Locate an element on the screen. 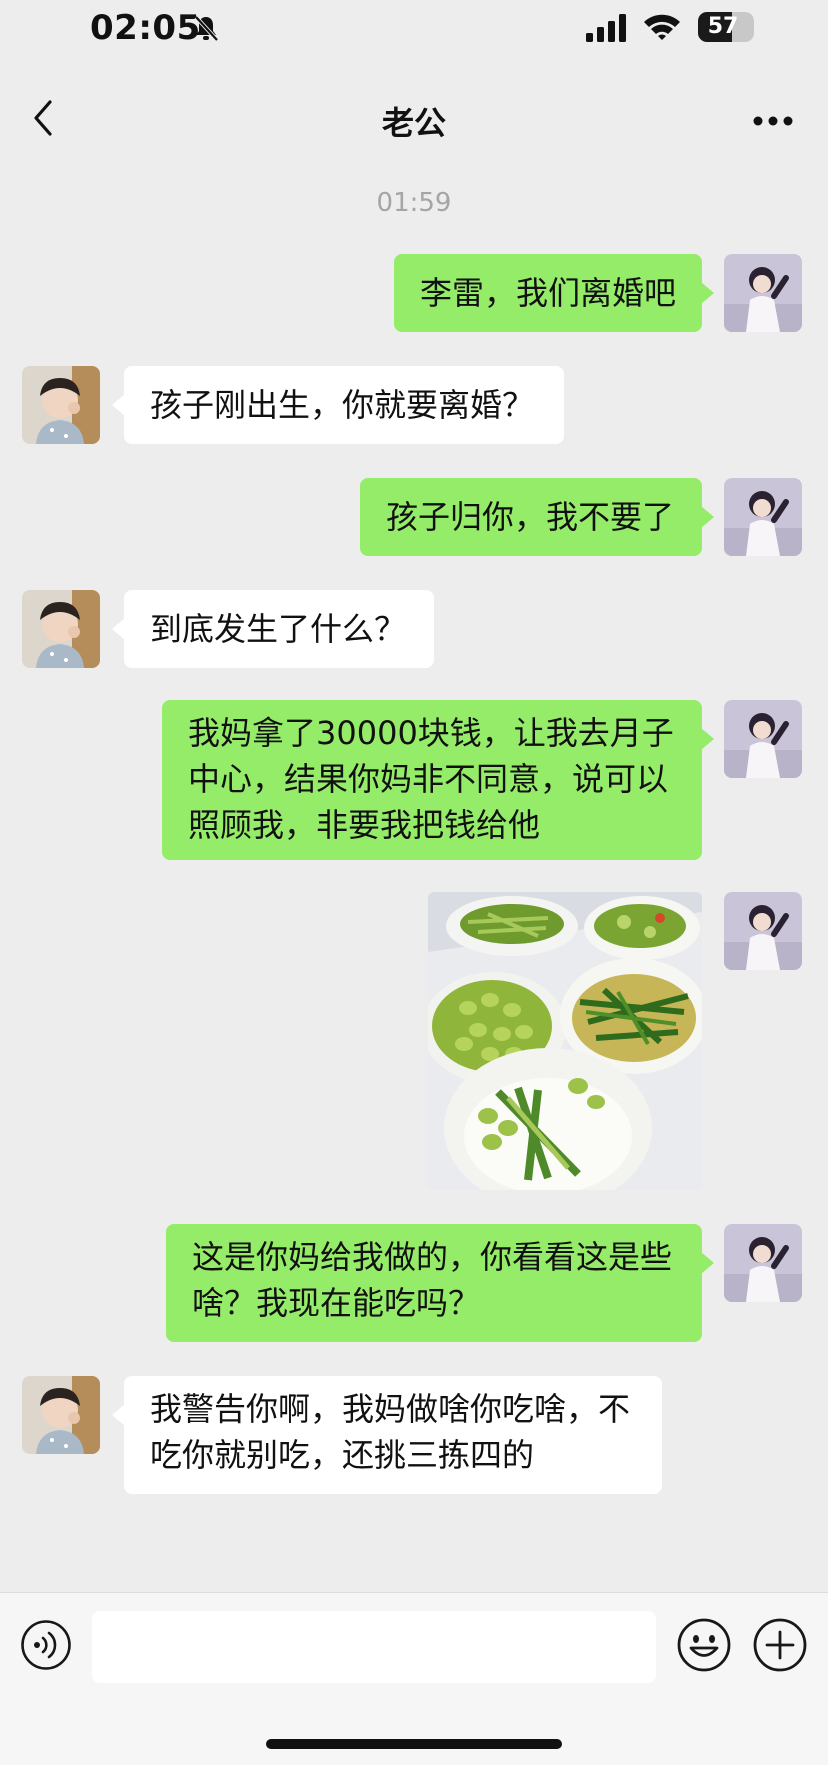  message-bubble-incoming: 我警告你啊，我妈做啥你吃啥，不 吃你就别吃，还挑三拣四的 is located at coordinates (387, 1435).